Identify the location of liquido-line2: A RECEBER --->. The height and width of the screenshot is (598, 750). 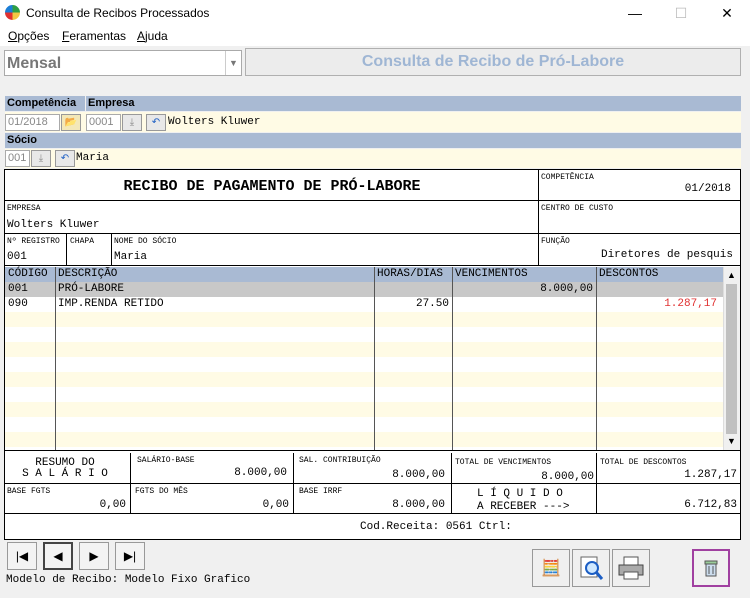
(523, 507).